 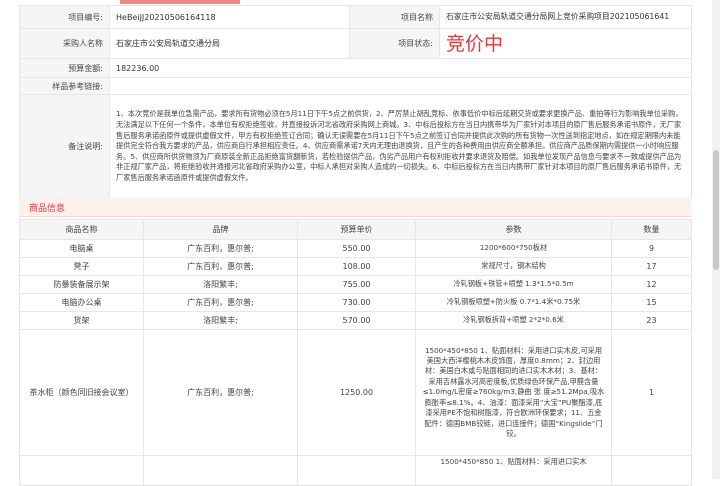 What do you see at coordinates (565, 43) in the screenshot?
I see `status-value: 竞价中` at bounding box center [565, 43].